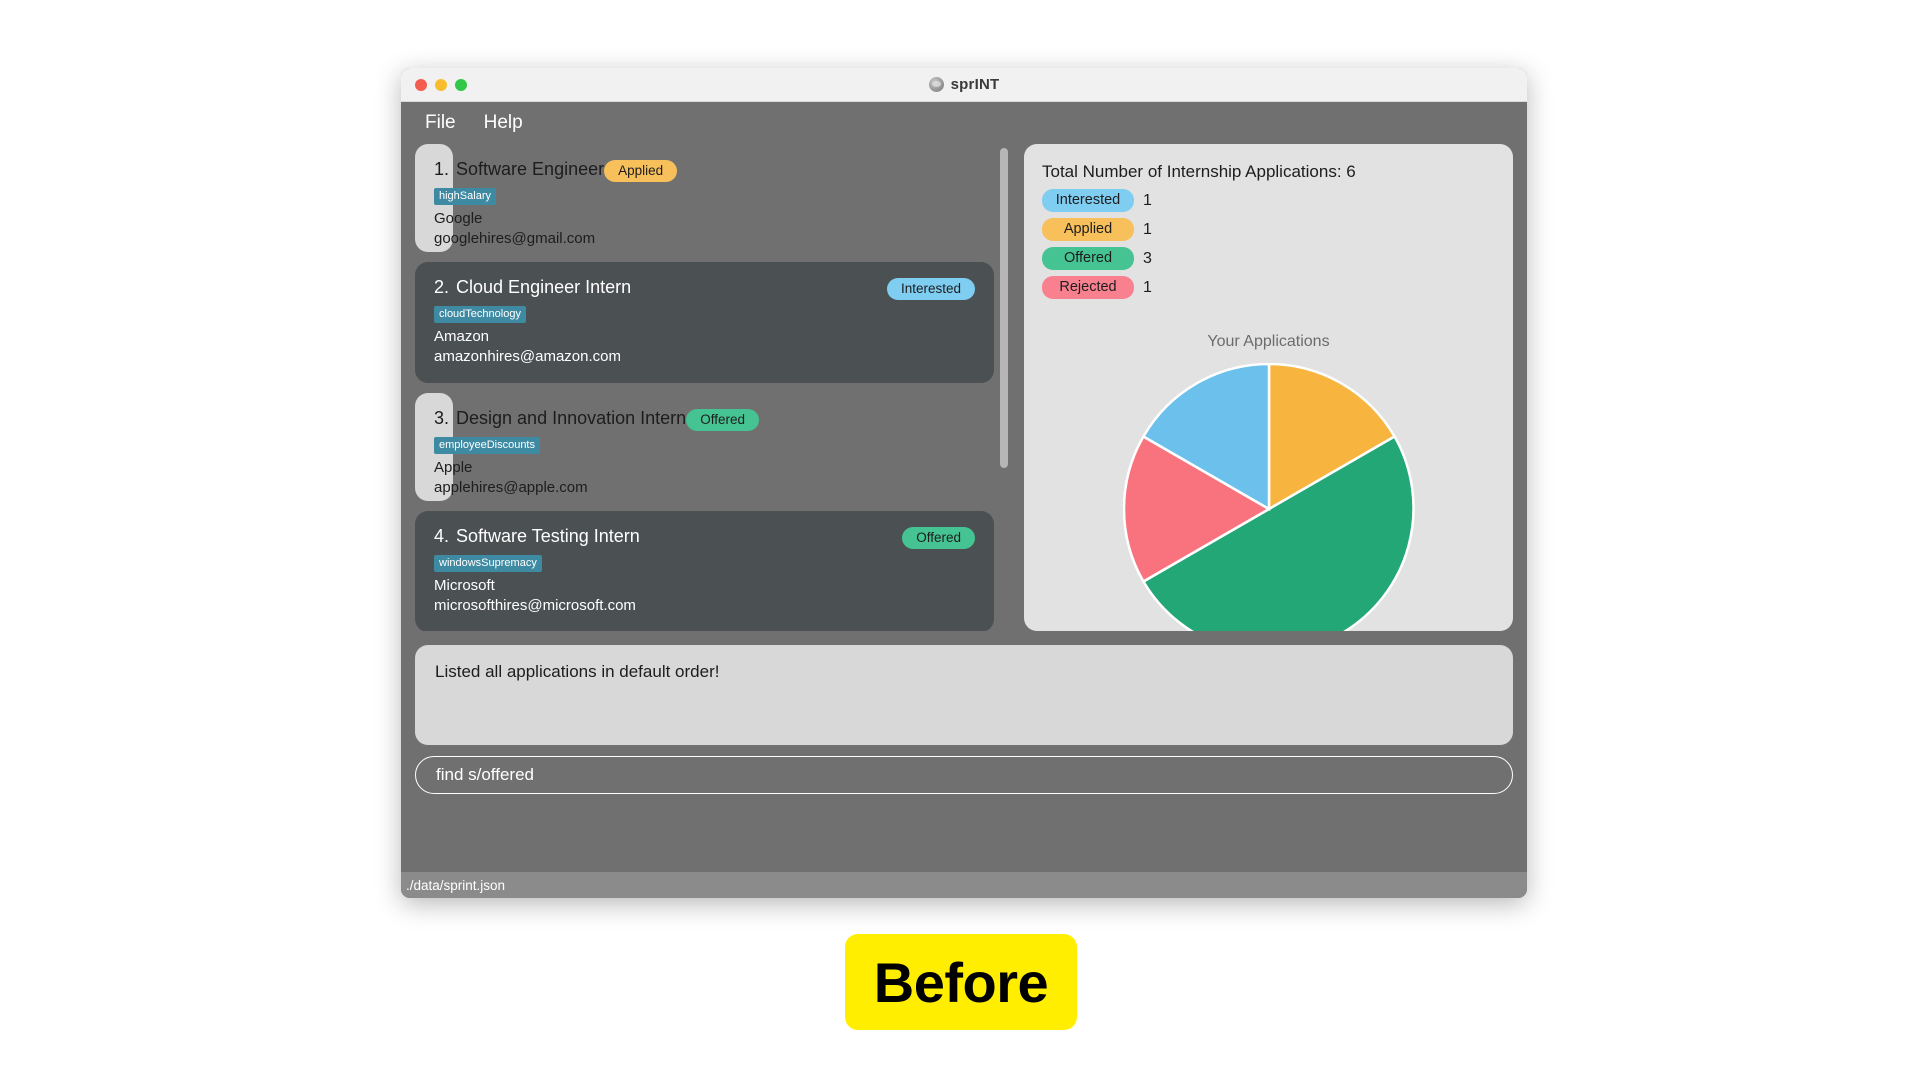 The image size is (1920, 1080). What do you see at coordinates (480, 314) in the screenshot?
I see `application-tag: cloudTechnology` at bounding box center [480, 314].